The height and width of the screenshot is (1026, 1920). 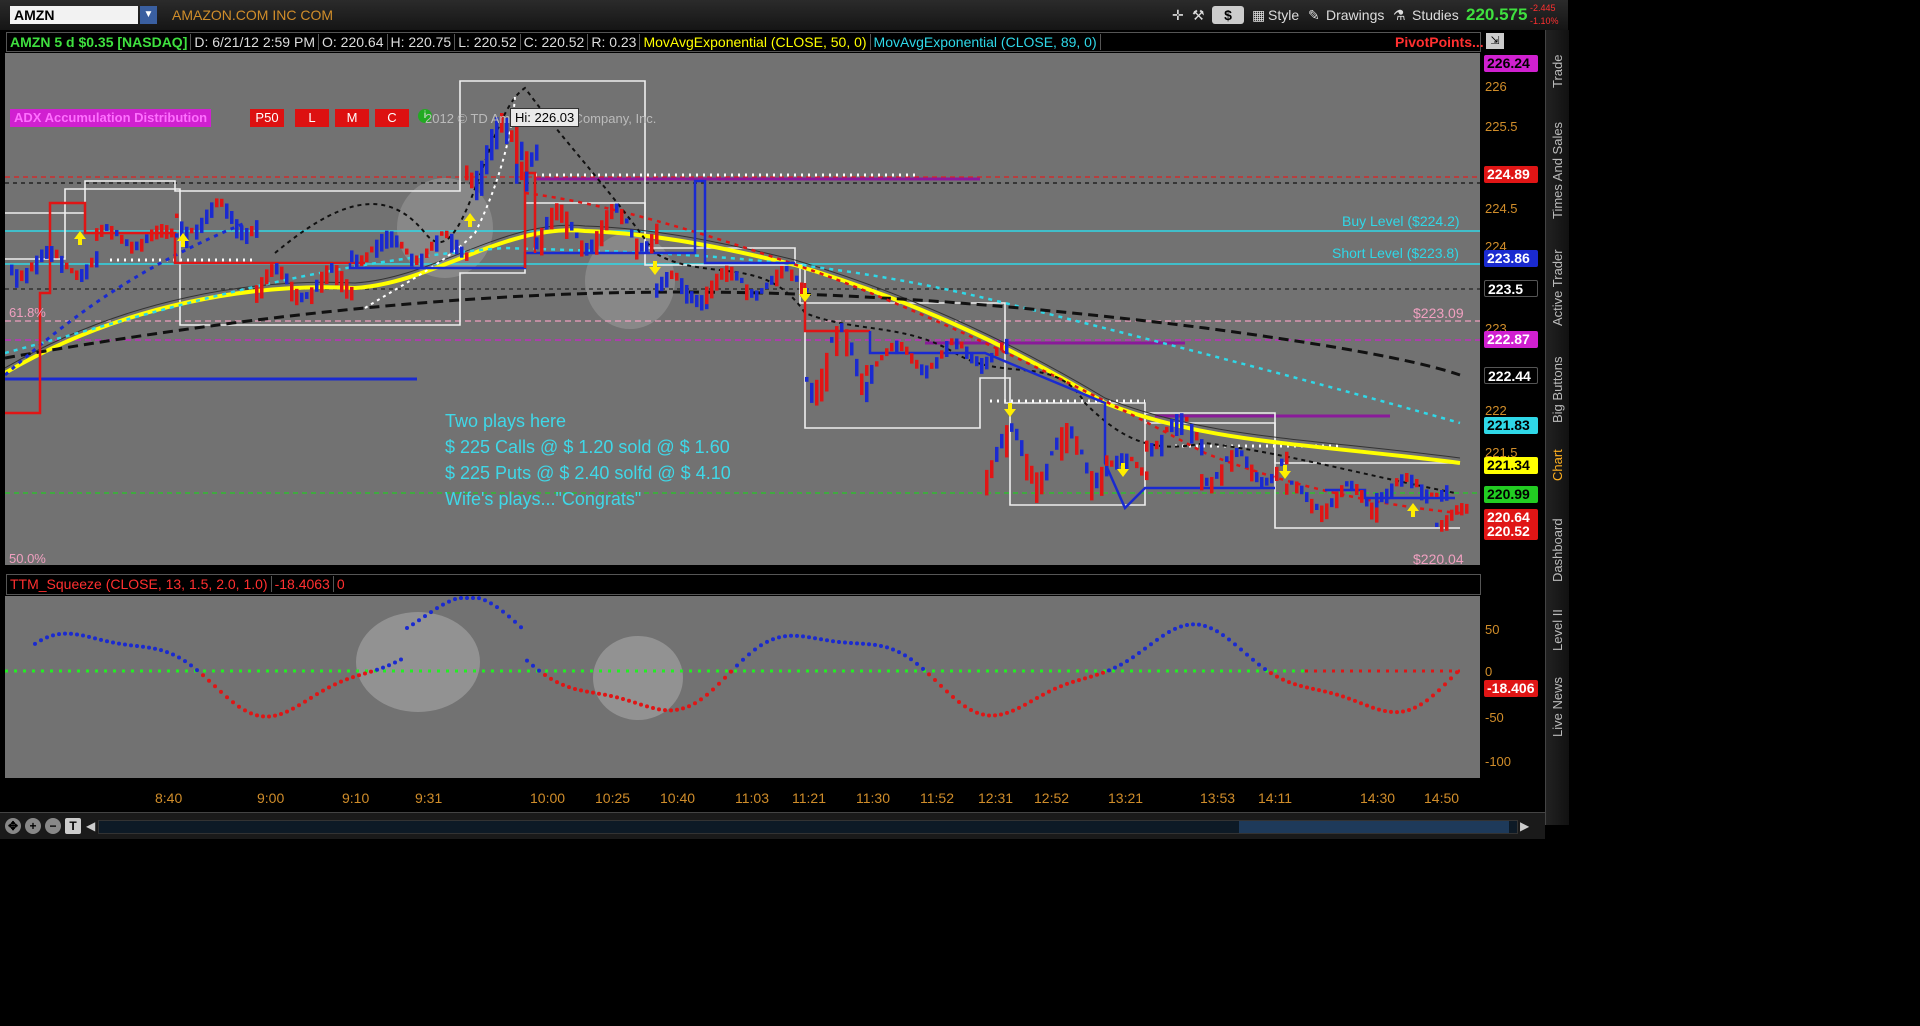 What do you see at coordinates (148, 15) in the screenshot?
I see `symbol-dropdown-icon: ▼` at bounding box center [148, 15].